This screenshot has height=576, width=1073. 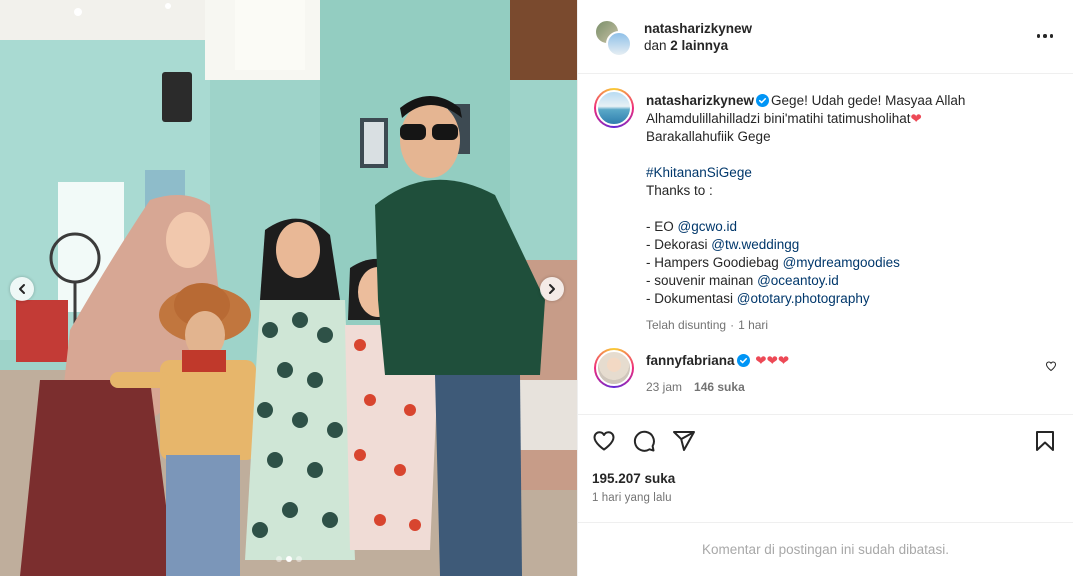 I want to click on mention-link: @ototary.photography, so click(x=803, y=298).